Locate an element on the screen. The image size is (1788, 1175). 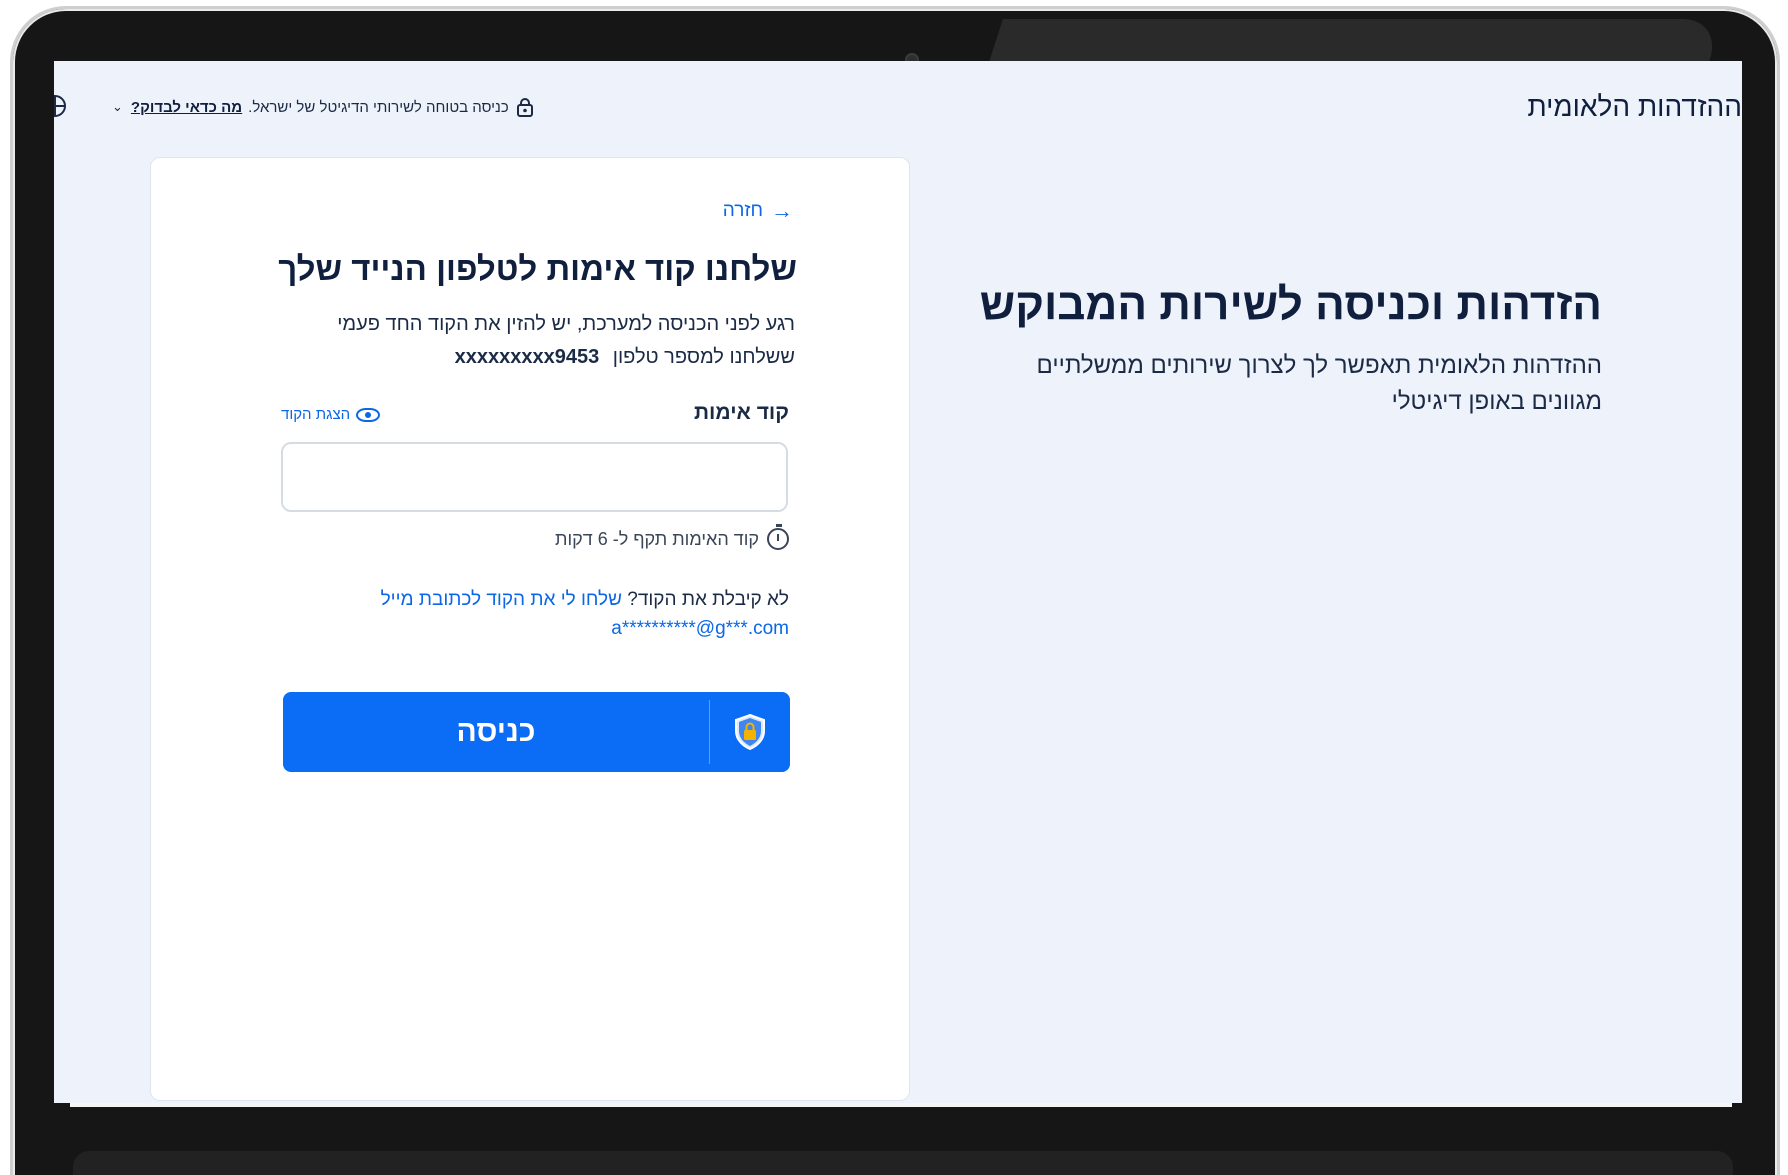
otp-code-input is located at coordinates (534, 477).